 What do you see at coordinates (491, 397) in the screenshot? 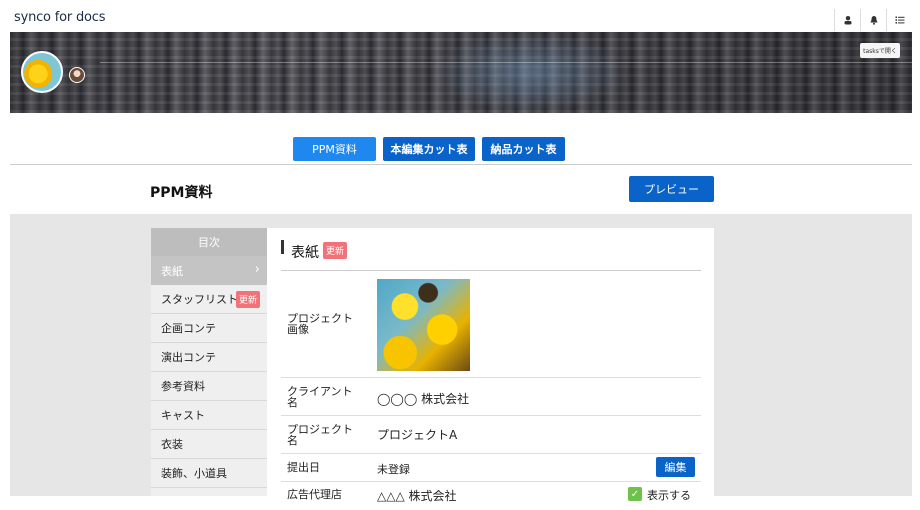
I see `row-client: クライアント名 ◯◯◯ 株式会社` at bounding box center [491, 397].